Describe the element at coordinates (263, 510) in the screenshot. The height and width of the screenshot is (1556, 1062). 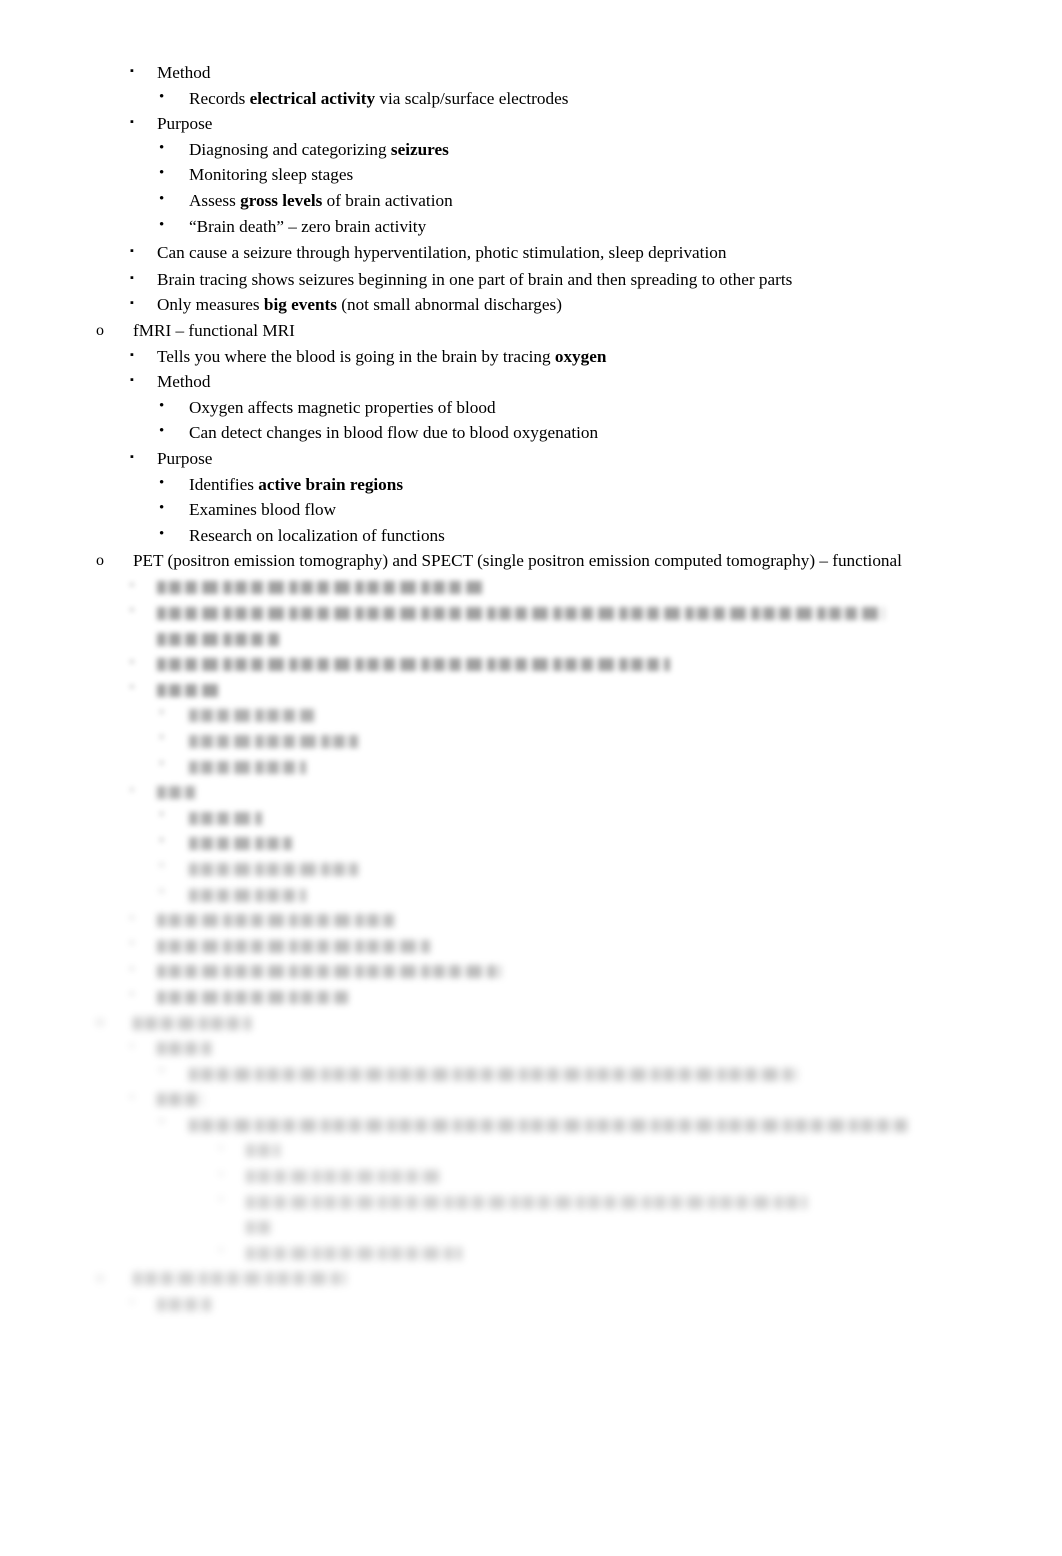
I see `list-item-label: Examines blood flow` at that location.